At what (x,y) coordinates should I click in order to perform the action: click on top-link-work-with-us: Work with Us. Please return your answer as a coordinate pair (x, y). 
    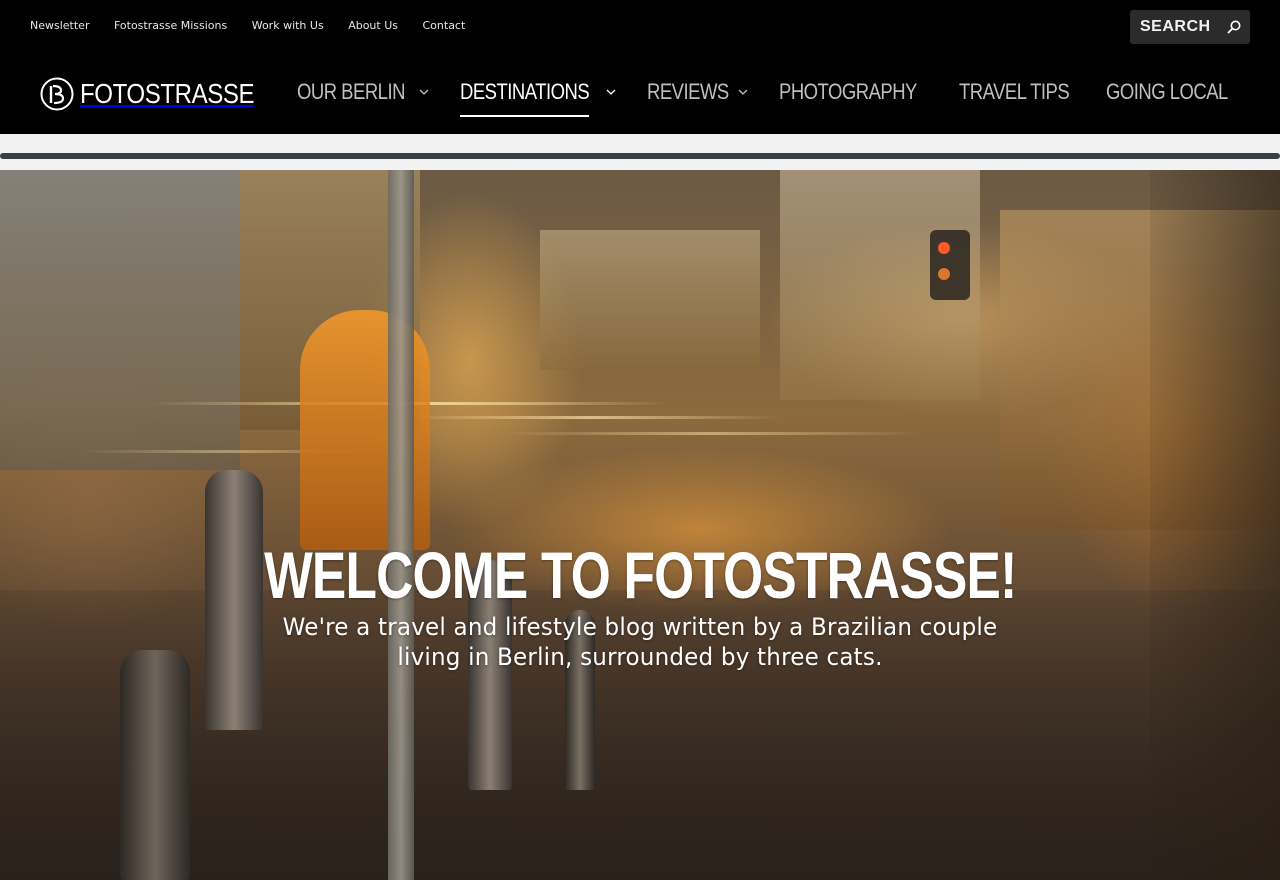
    Looking at the image, I should click on (288, 25).